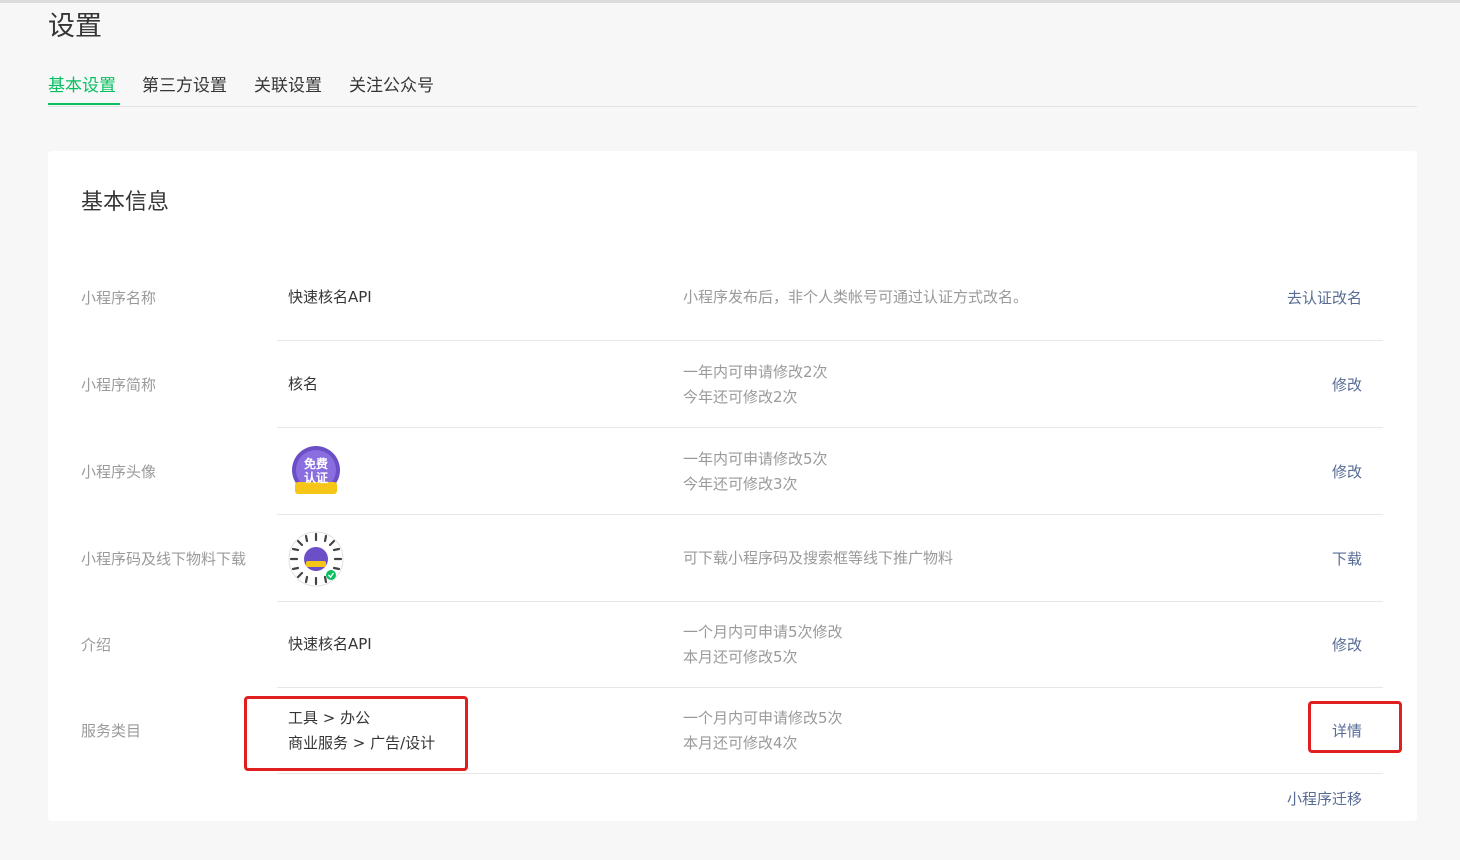  I want to click on row-miniprogram-intro: 介绍 快速核名API 一个月内可申请5次修改 本月还可修改5次 修改, so click(732, 644).